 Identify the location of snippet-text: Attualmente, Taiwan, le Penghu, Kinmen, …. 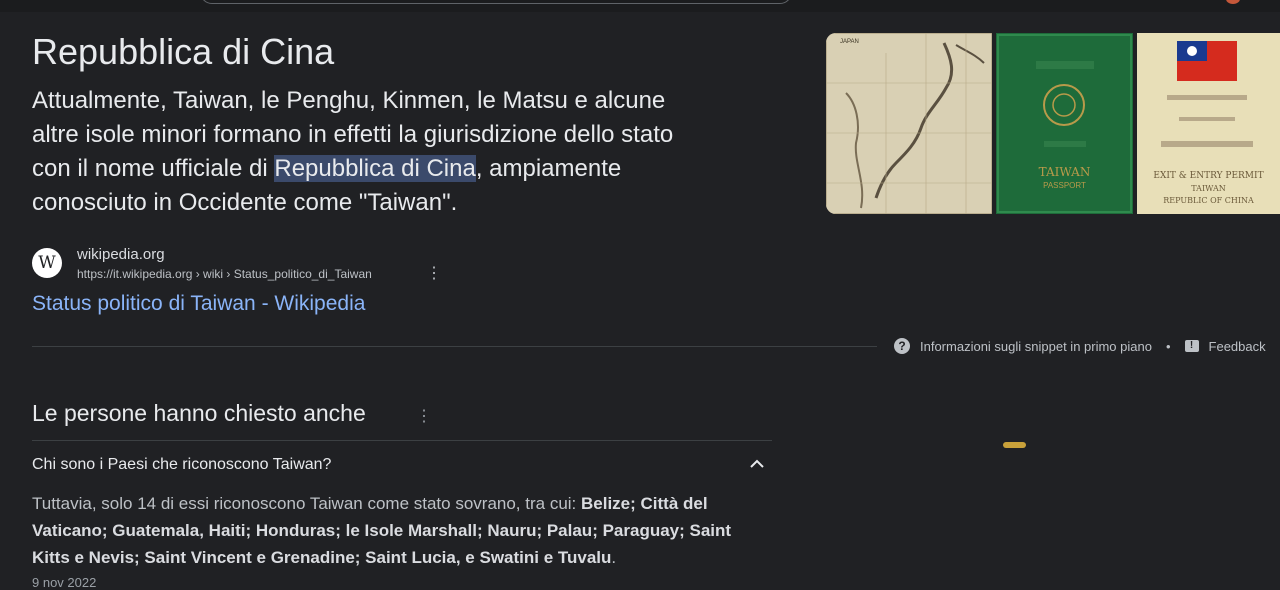
(367, 152).